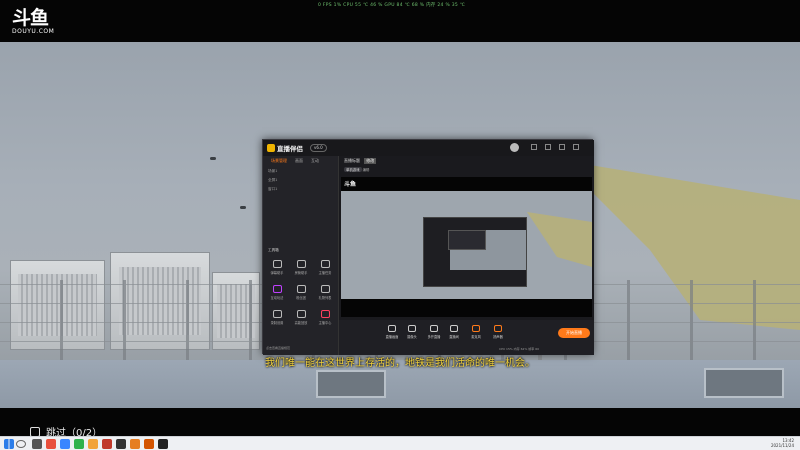 The image size is (800, 450). I want to click on preview-topbar: 斗鱼, so click(466, 184).